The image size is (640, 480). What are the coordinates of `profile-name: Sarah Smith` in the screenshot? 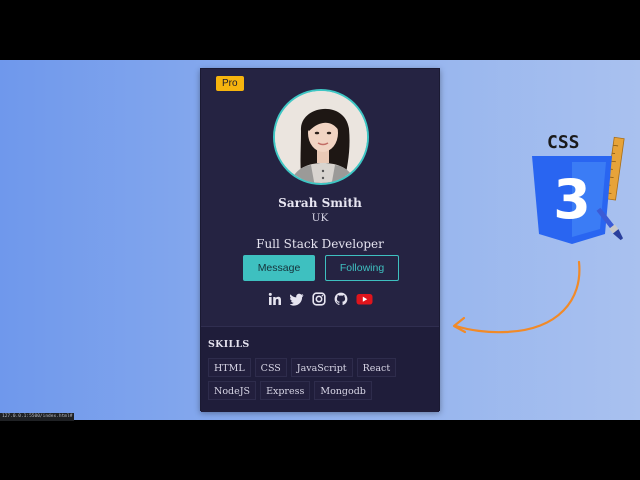 It's located at (320, 203).